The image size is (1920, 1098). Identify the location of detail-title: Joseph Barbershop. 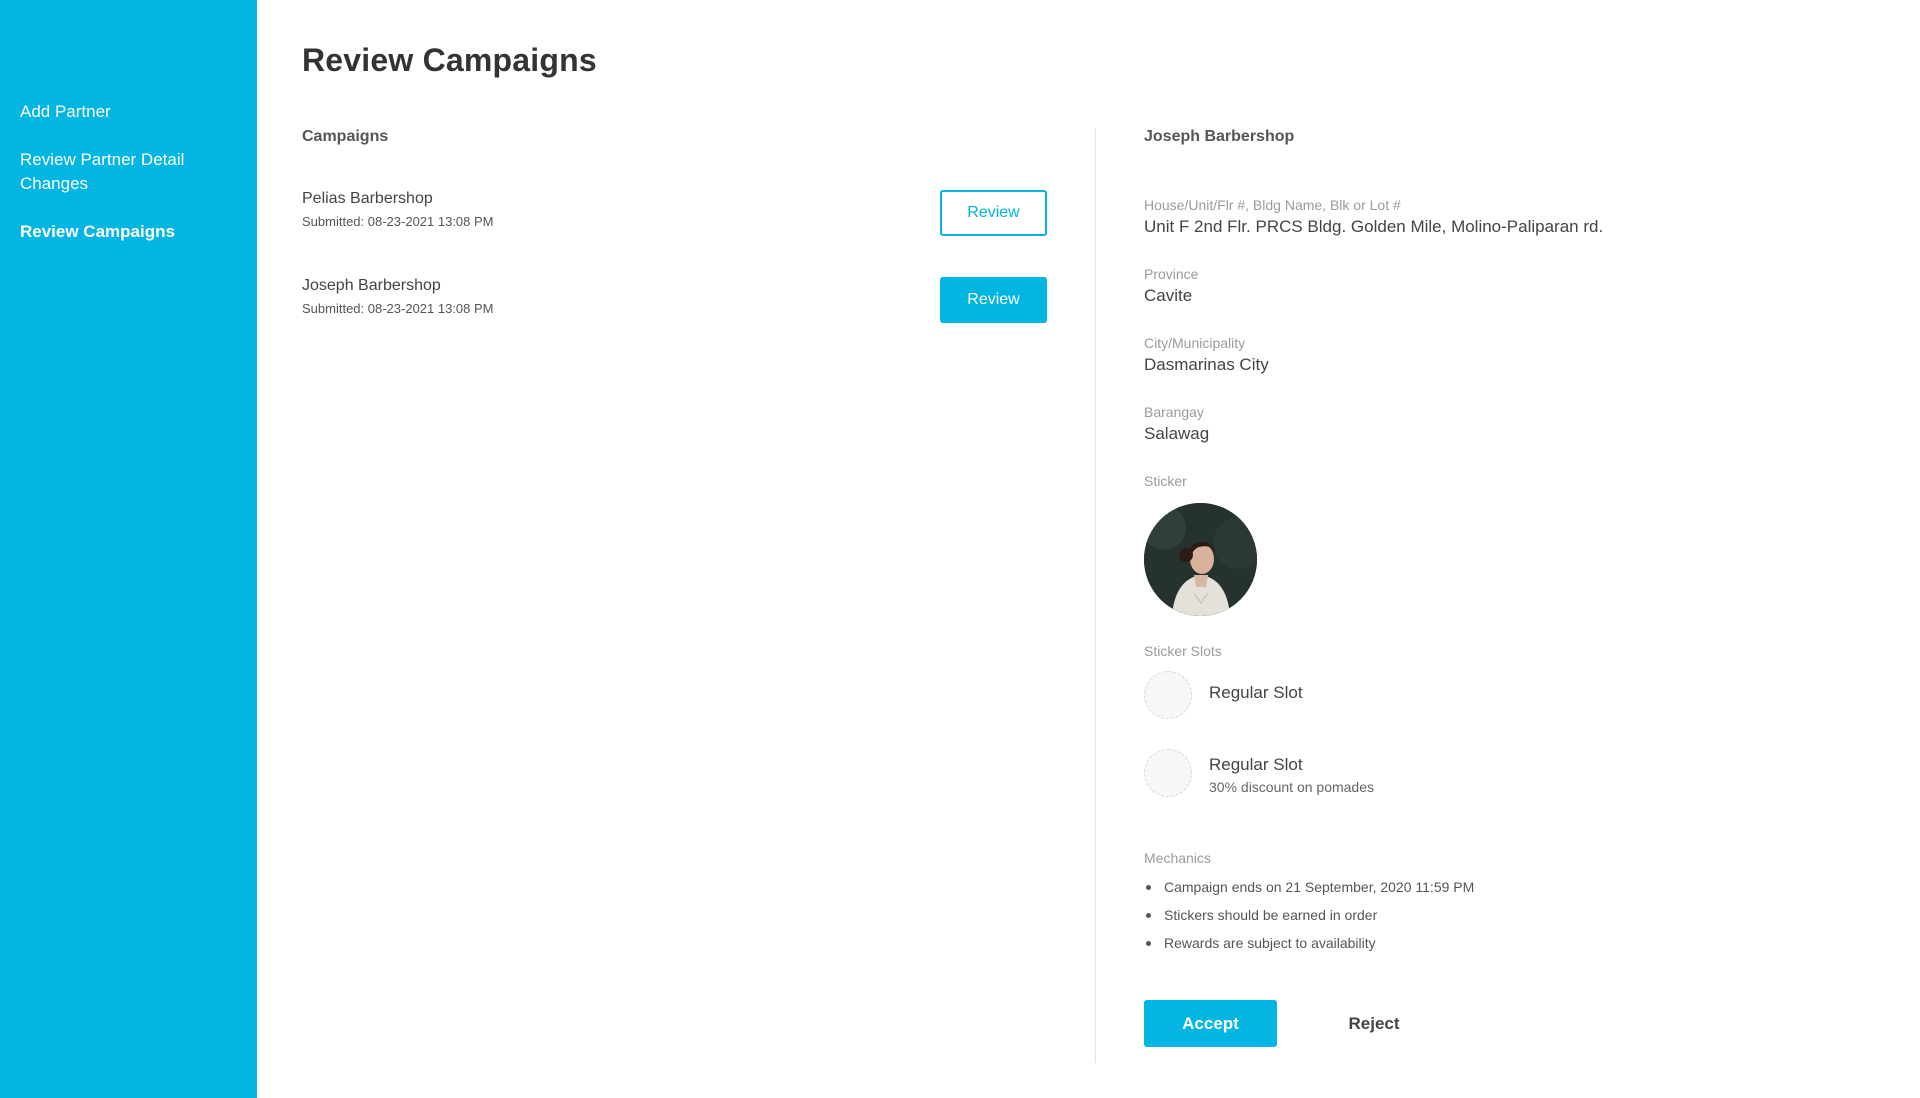
(1219, 136).